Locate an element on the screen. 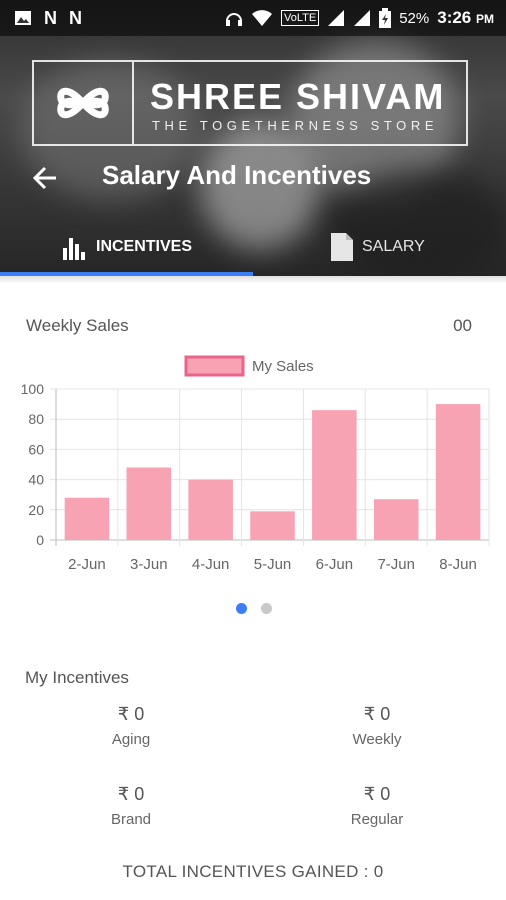 The width and height of the screenshot is (506, 900). wifi-icon is located at coordinates (261, 18).